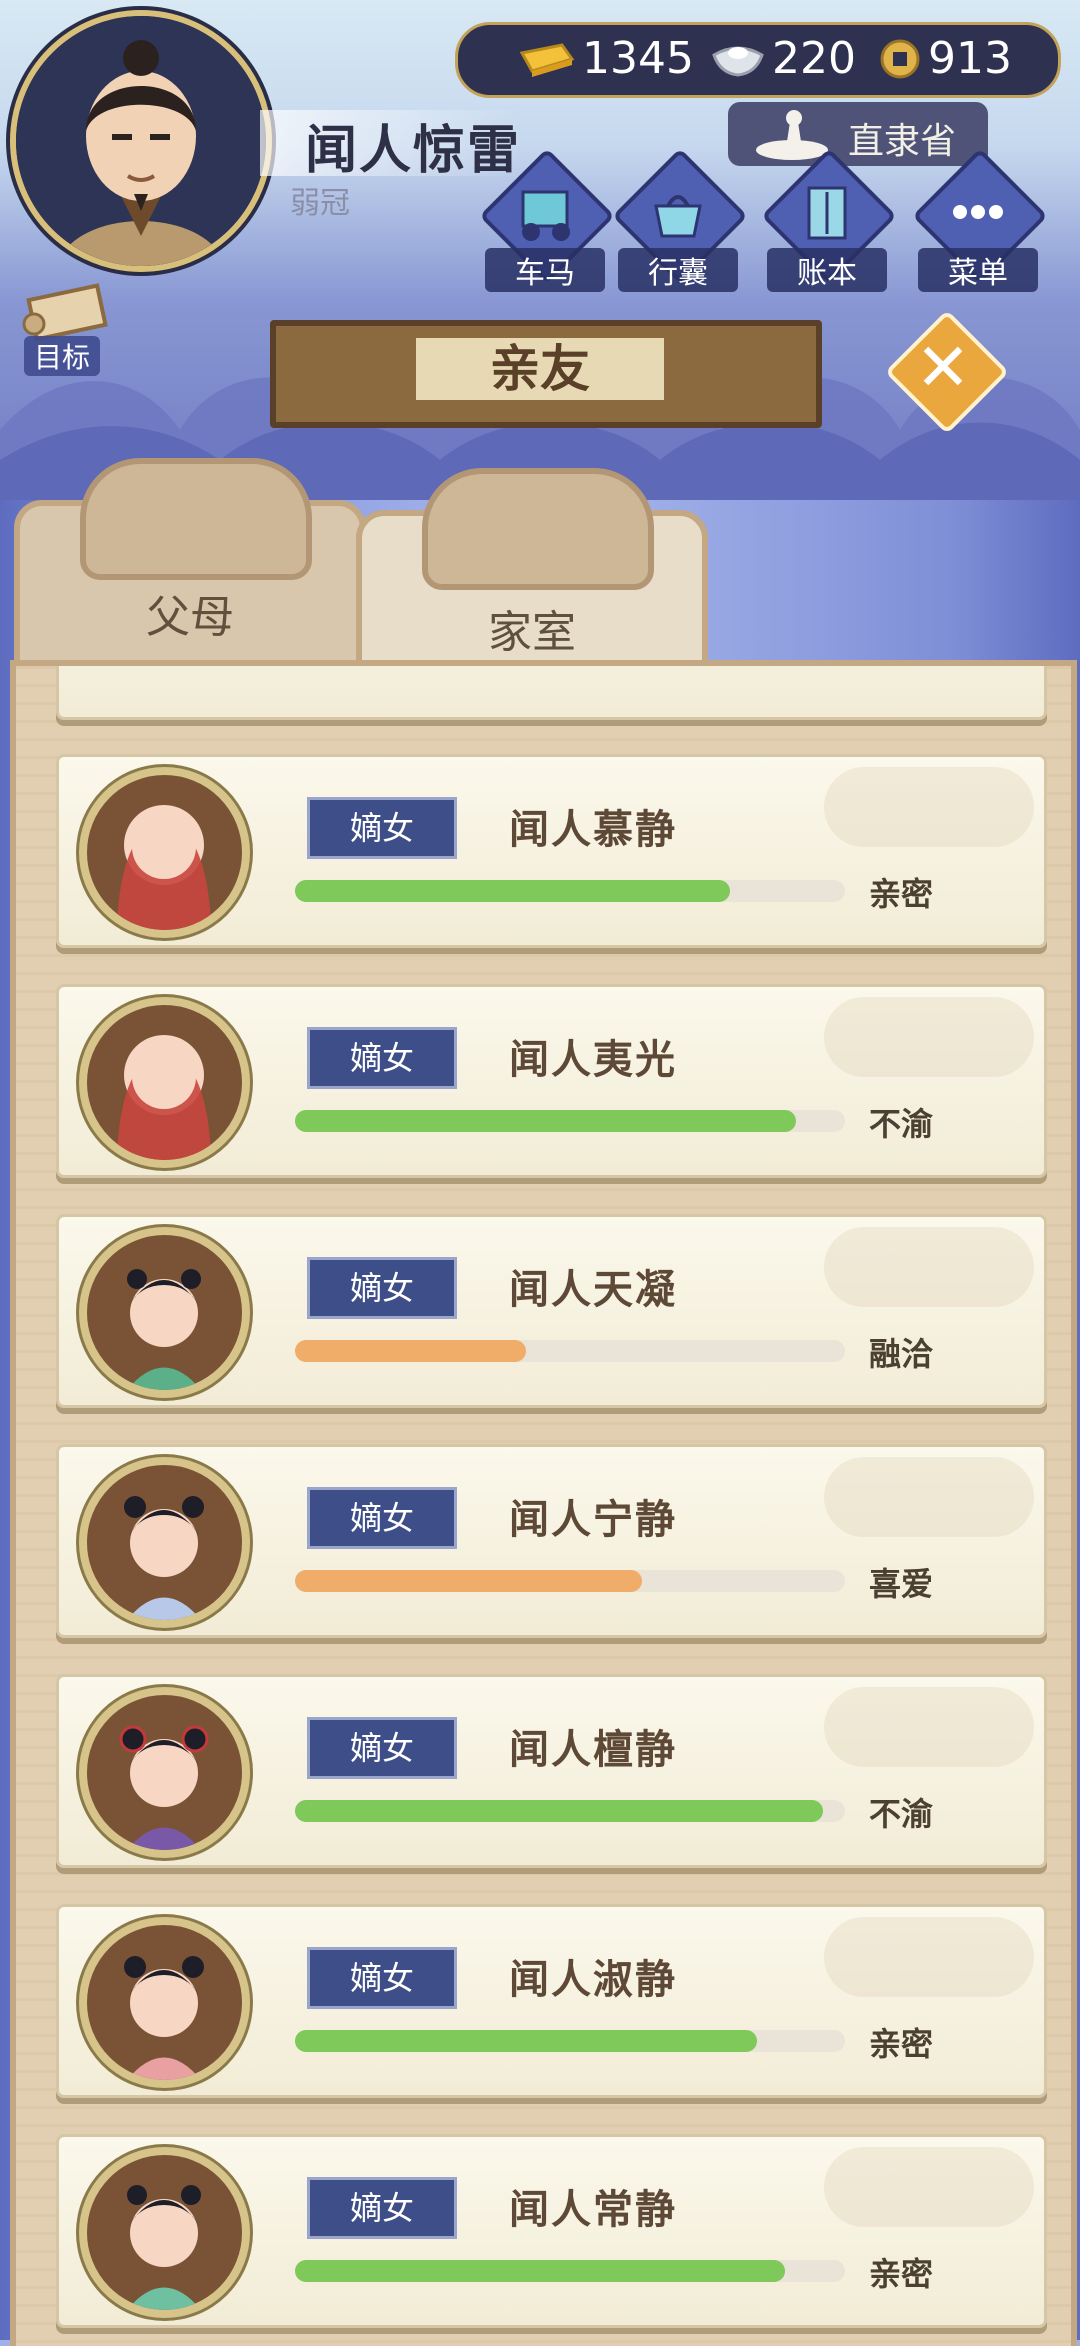 The height and width of the screenshot is (2346, 1080). I want to click on close-icon: ✕, so click(943, 368).